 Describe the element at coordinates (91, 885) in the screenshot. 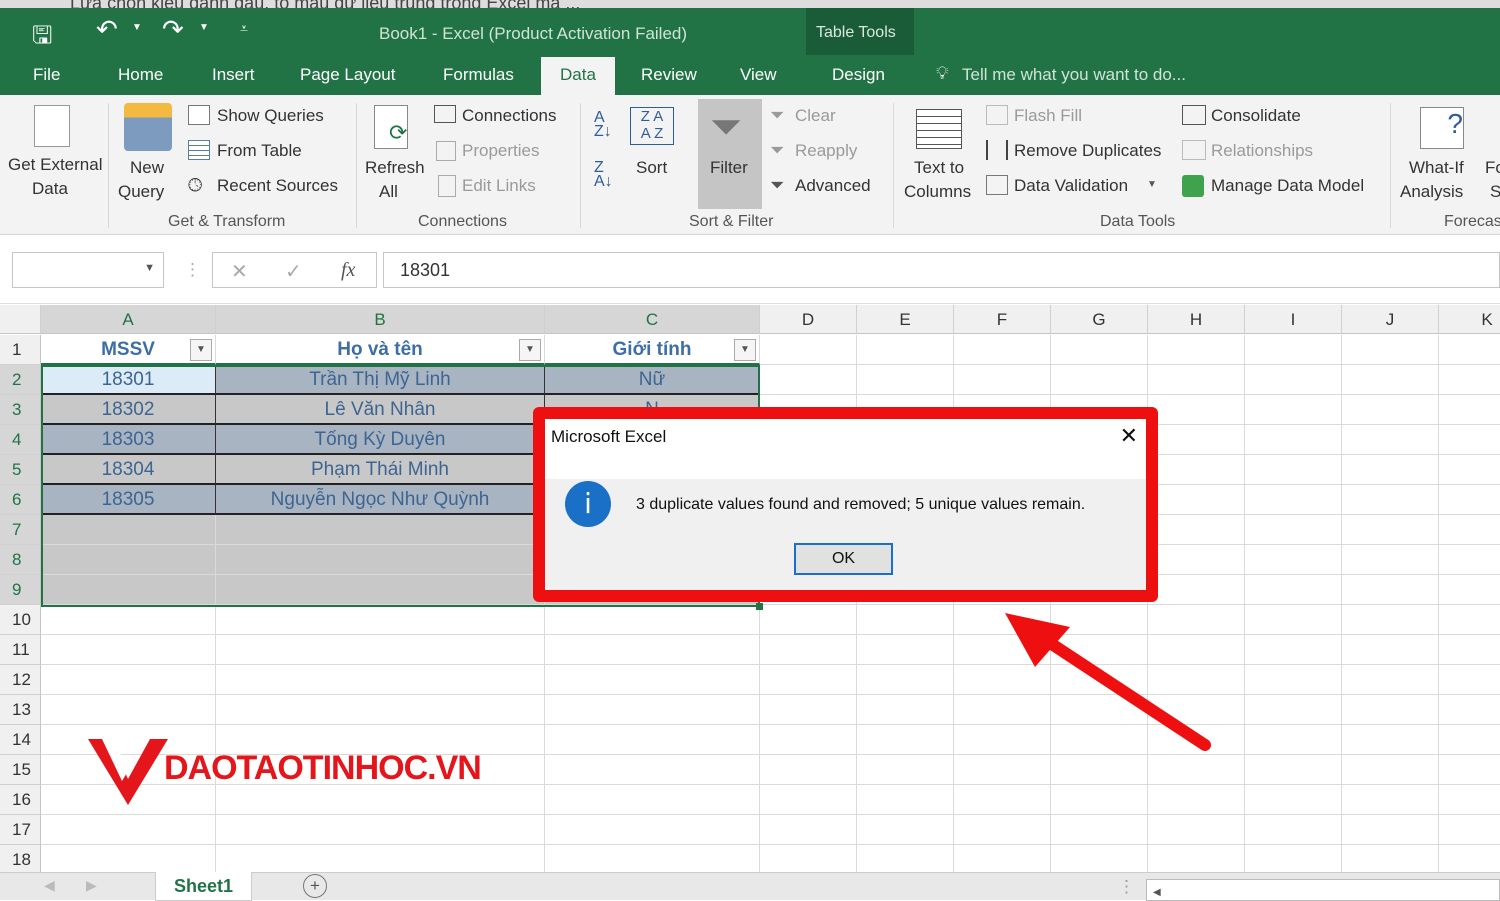

I see `scroll-right-icon: ▶` at that location.